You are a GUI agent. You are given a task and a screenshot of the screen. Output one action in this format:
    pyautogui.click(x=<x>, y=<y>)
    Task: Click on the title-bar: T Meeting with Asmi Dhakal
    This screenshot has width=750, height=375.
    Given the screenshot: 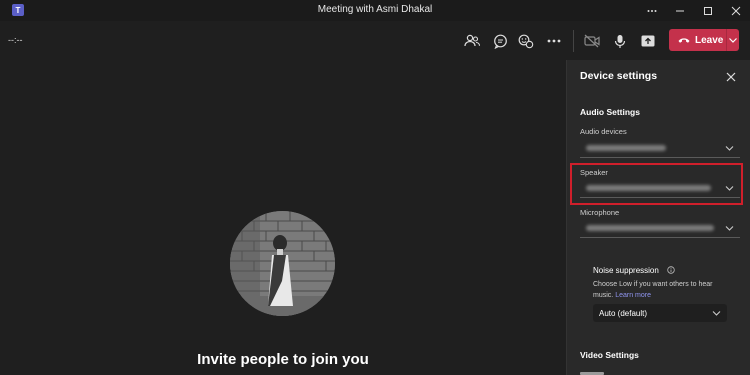 What is the action you would take?
    pyautogui.click(x=375, y=10)
    